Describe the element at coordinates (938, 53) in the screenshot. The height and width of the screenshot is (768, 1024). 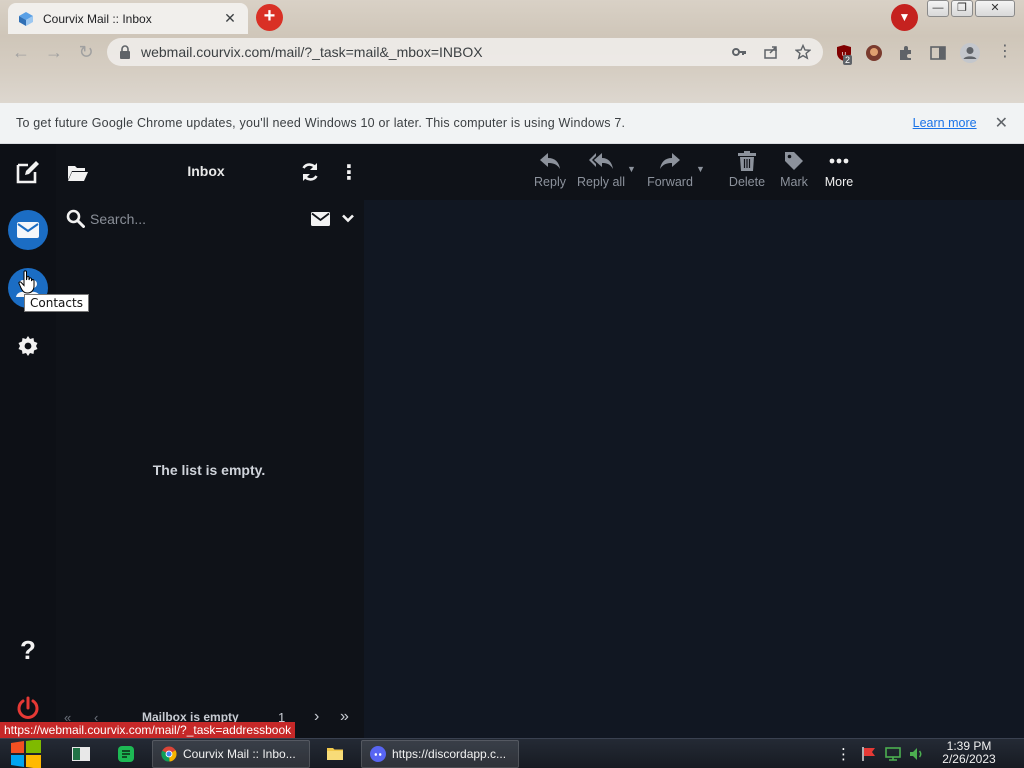
I see `side-panel-icon` at that location.